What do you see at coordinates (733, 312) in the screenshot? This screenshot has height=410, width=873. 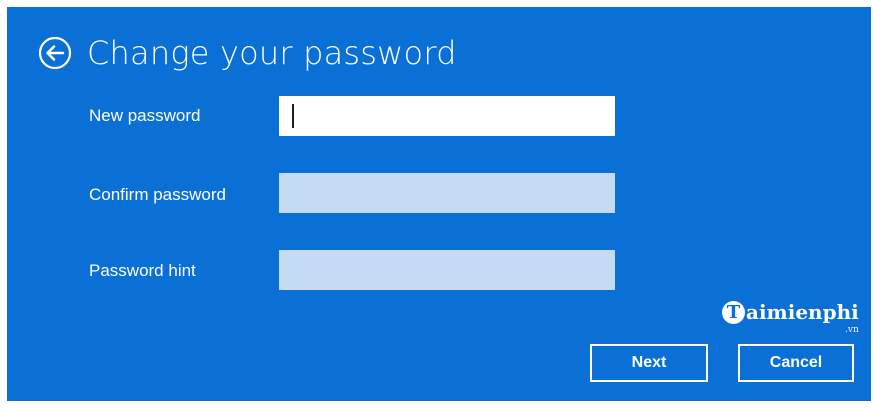 I see `watermark-logo-icon: T` at bounding box center [733, 312].